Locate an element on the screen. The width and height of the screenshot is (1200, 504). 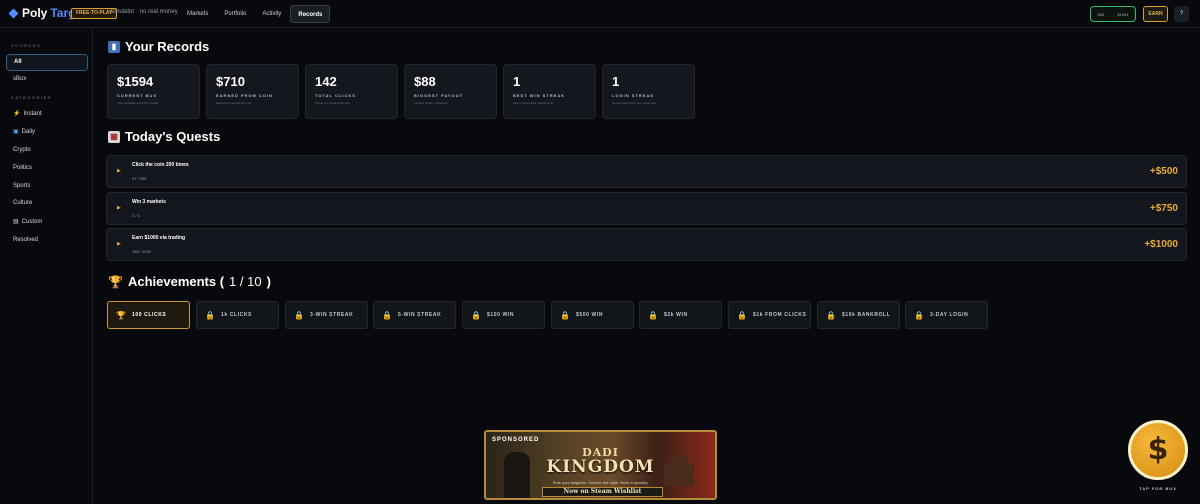
quest-reward: +$500 is located at coordinates (1163, 171).